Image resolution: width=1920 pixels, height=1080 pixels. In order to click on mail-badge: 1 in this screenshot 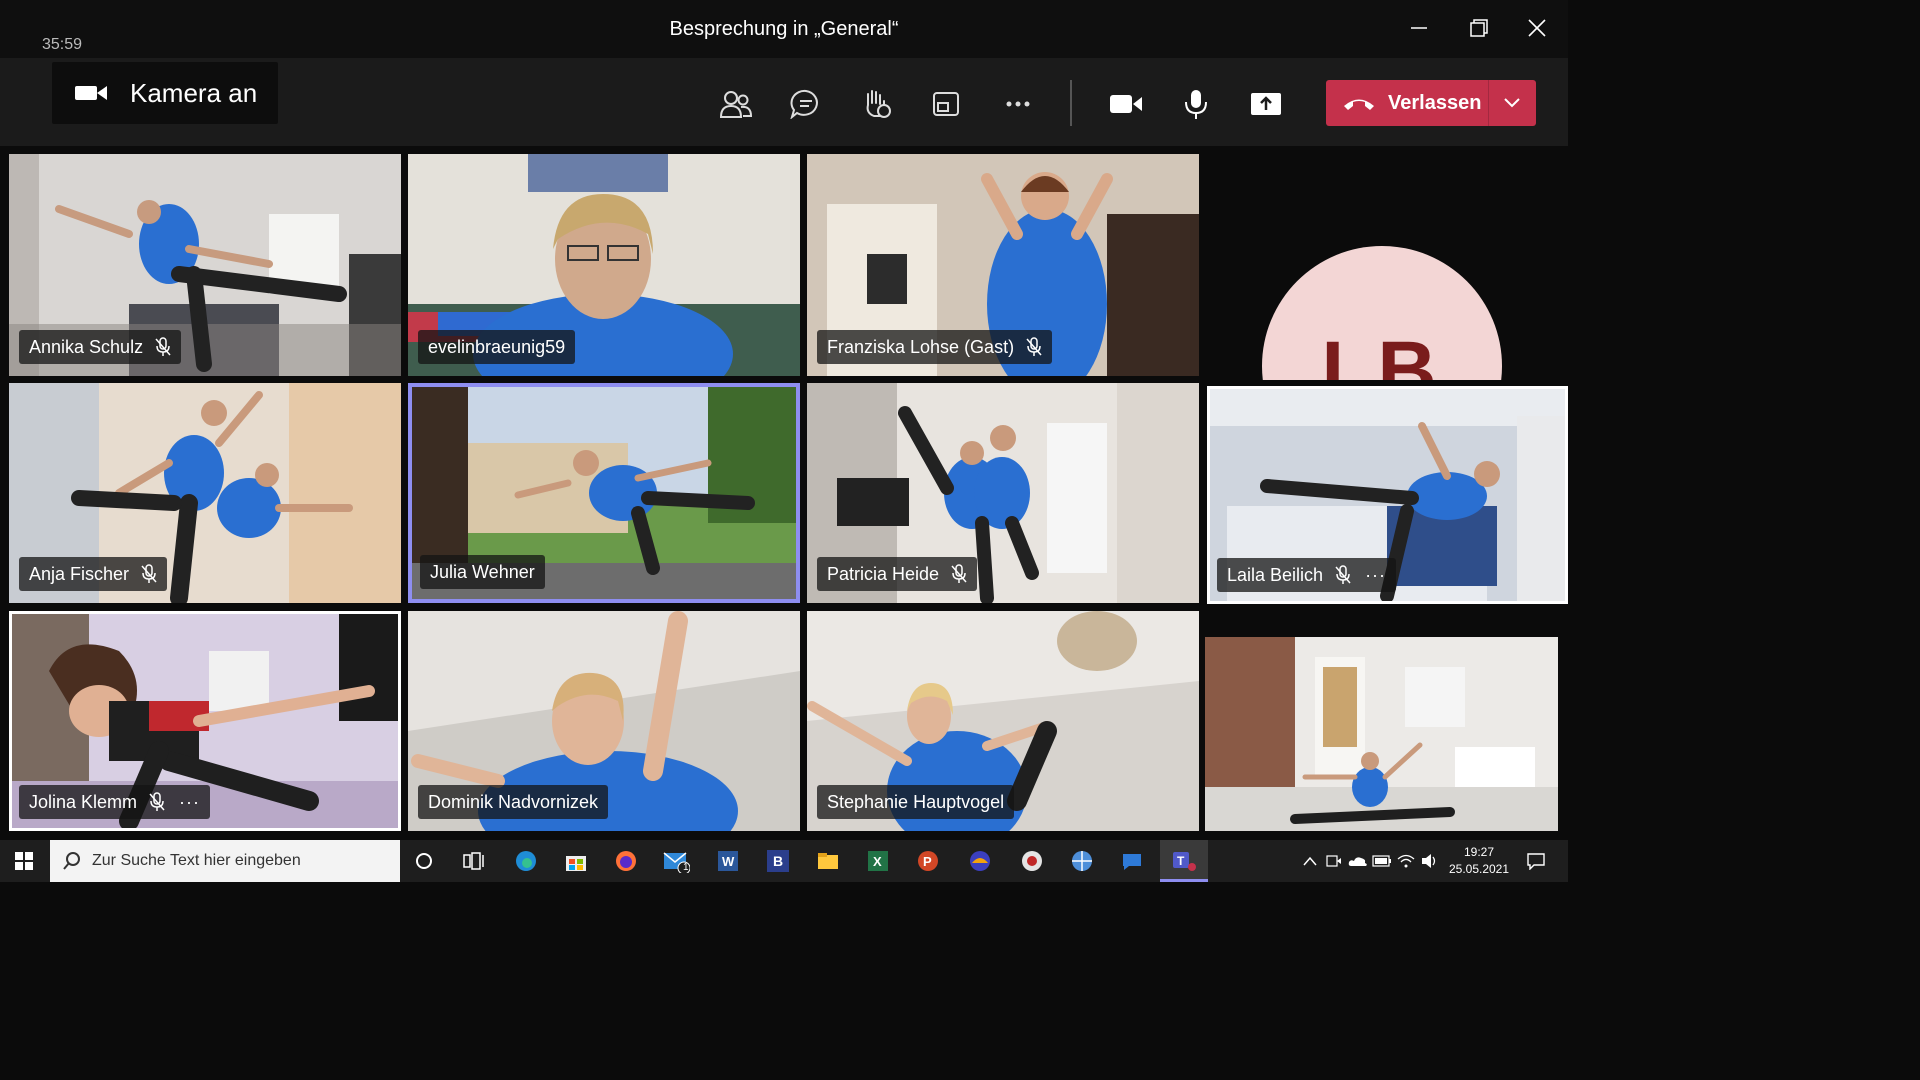, I will do `click(686, 867)`.